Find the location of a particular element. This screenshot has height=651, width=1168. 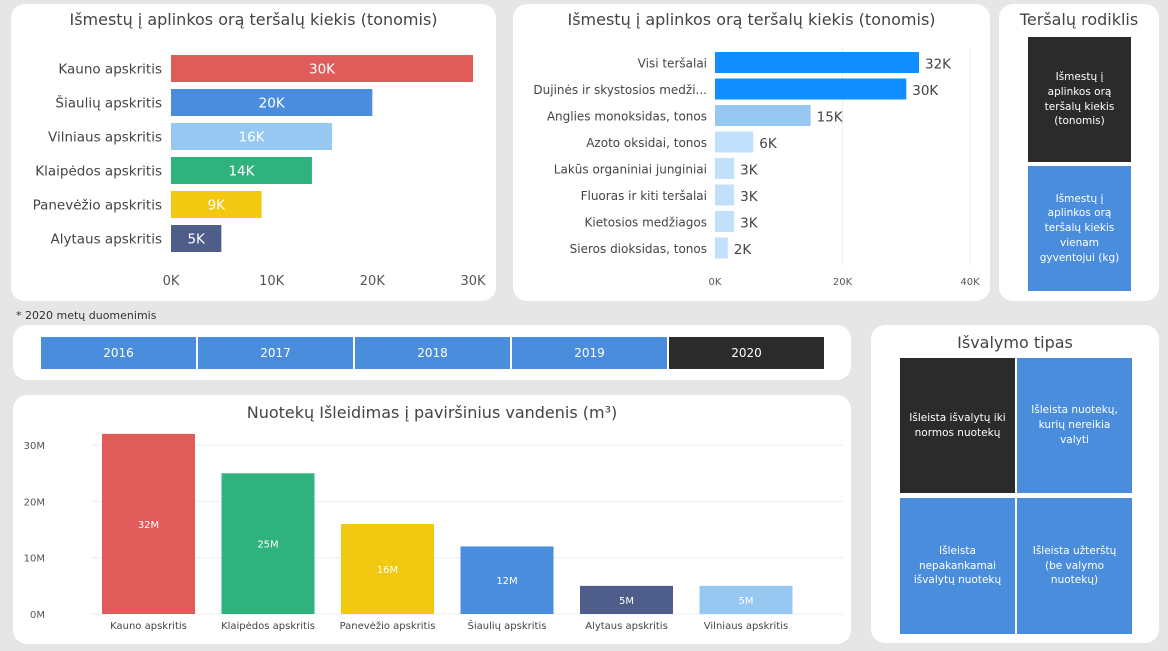

data-label: 20K is located at coordinates (272, 104).